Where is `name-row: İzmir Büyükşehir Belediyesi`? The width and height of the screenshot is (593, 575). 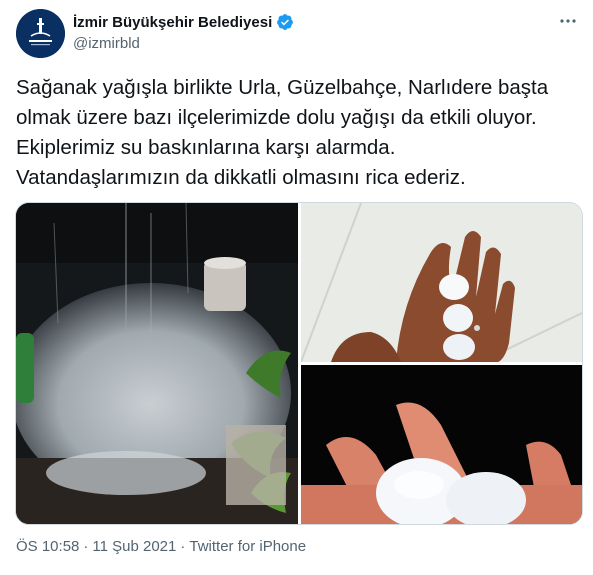 name-row: İzmir Büyükşehir Belediyesi is located at coordinates (183, 22).